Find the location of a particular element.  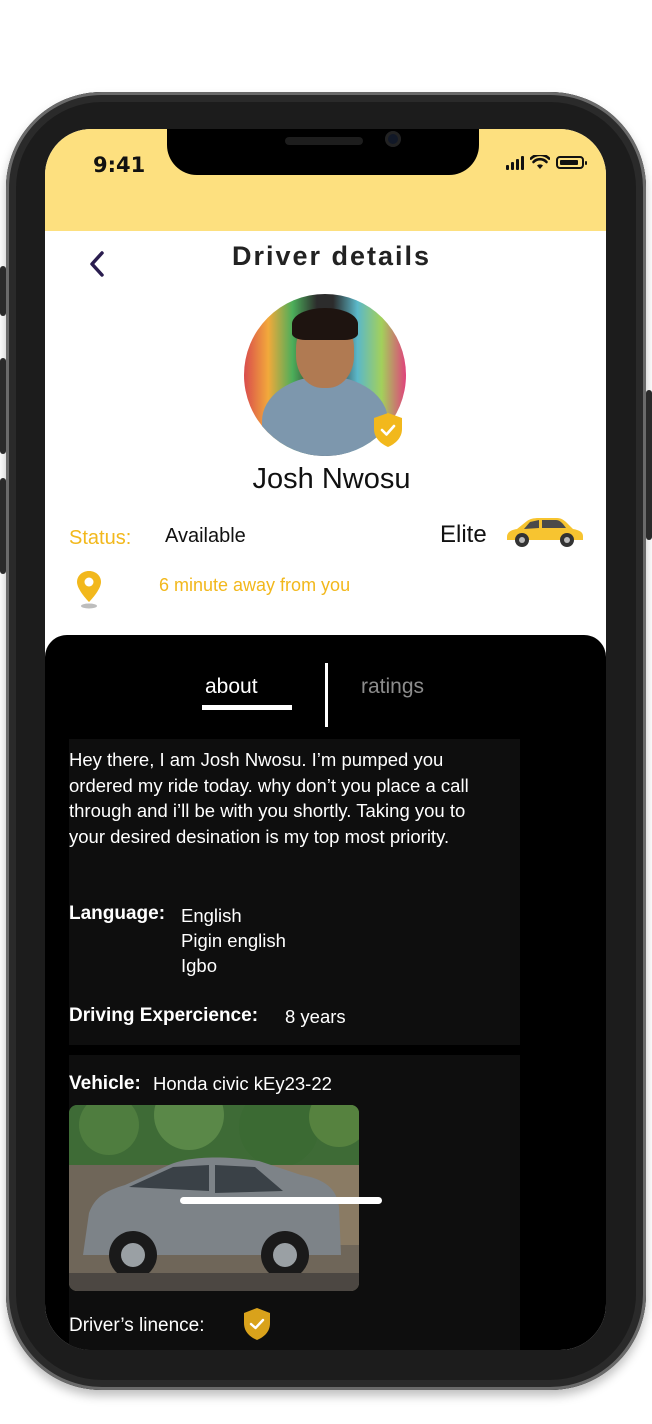

verified-shield-icon is located at coordinates (388, 430).